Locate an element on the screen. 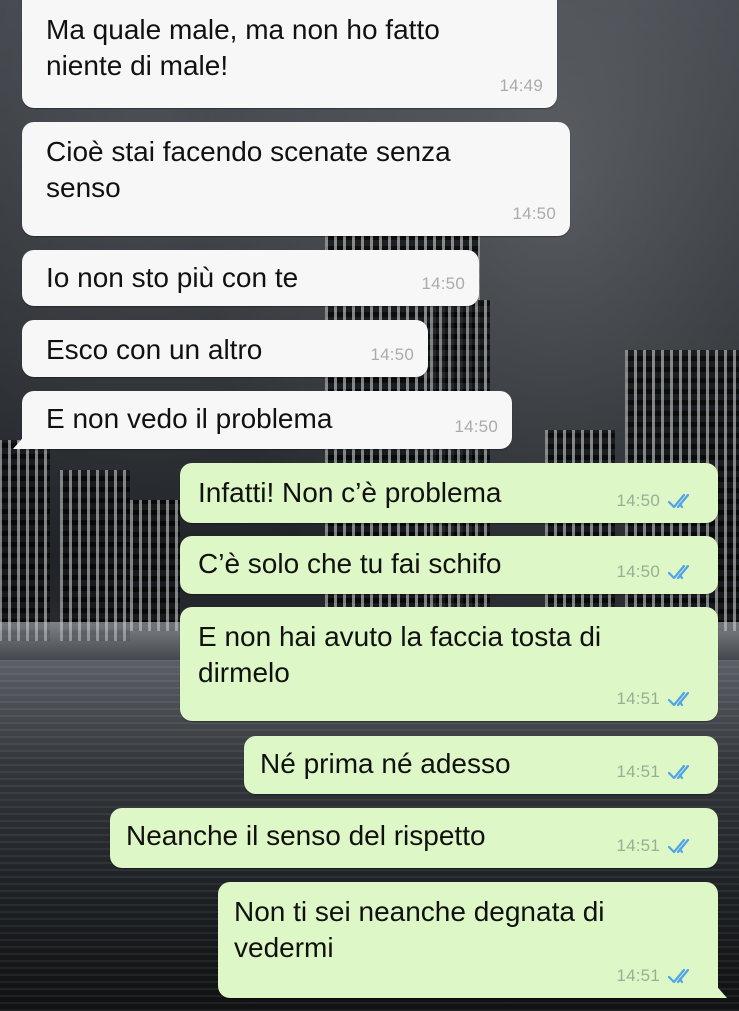 The image size is (739, 1011). message-text: Non ti sei neanche degnata di vedermi is located at coordinates (419, 929).